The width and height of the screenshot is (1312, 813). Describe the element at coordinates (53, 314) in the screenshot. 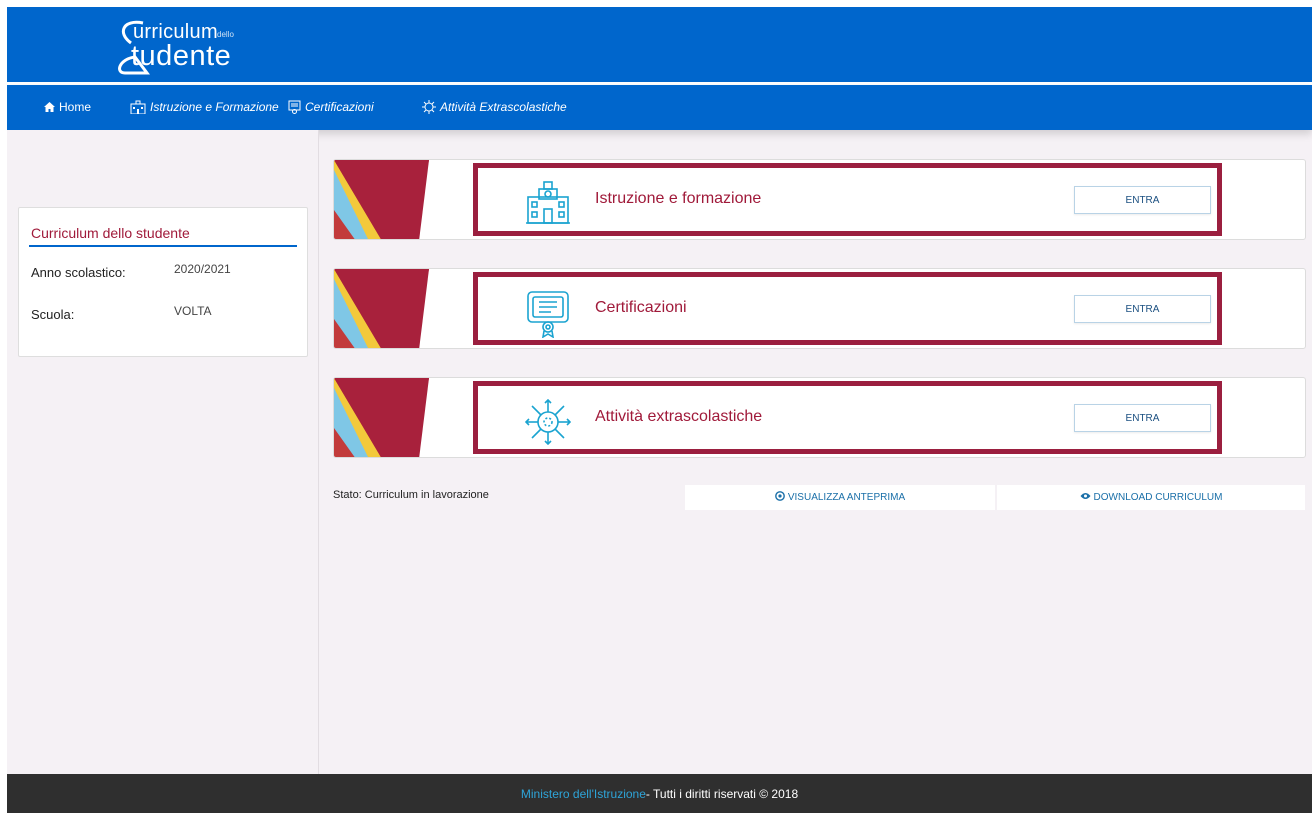

I see `scuola-label: Scuola:` at that location.